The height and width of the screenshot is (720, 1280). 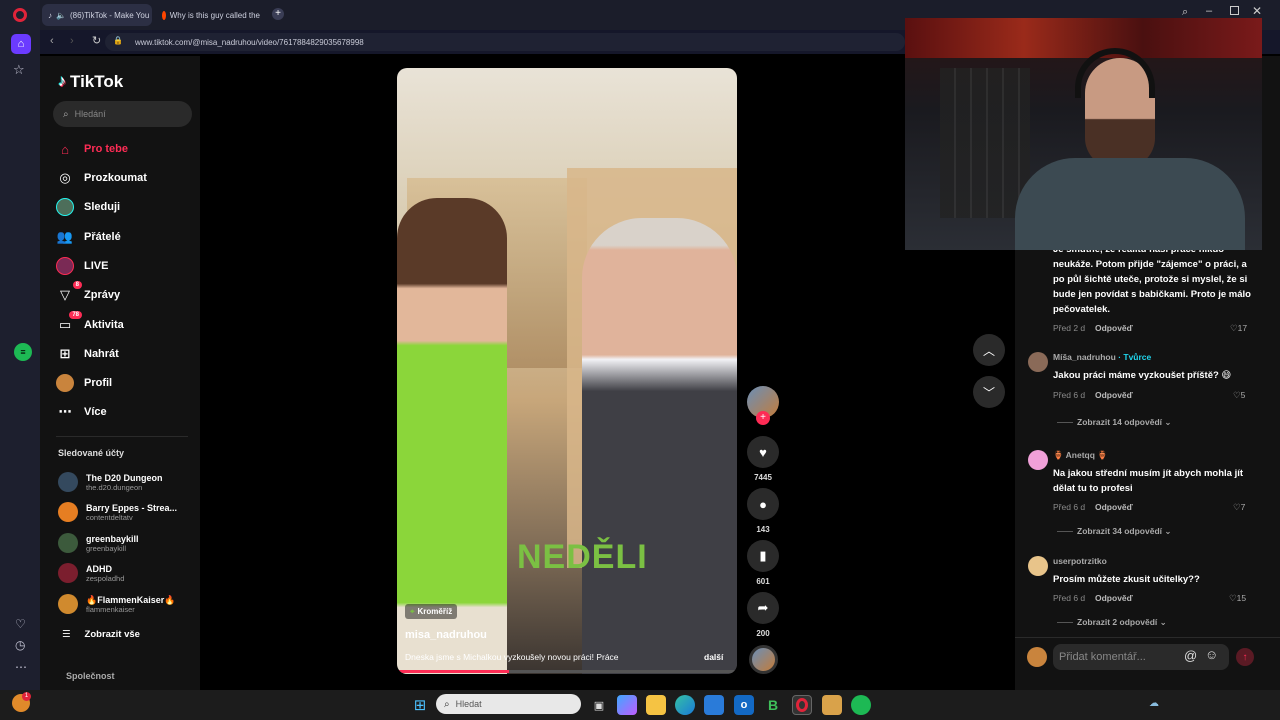 What do you see at coordinates (96, 40) in the screenshot?
I see `reload-icon: ↻` at bounding box center [96, 40].